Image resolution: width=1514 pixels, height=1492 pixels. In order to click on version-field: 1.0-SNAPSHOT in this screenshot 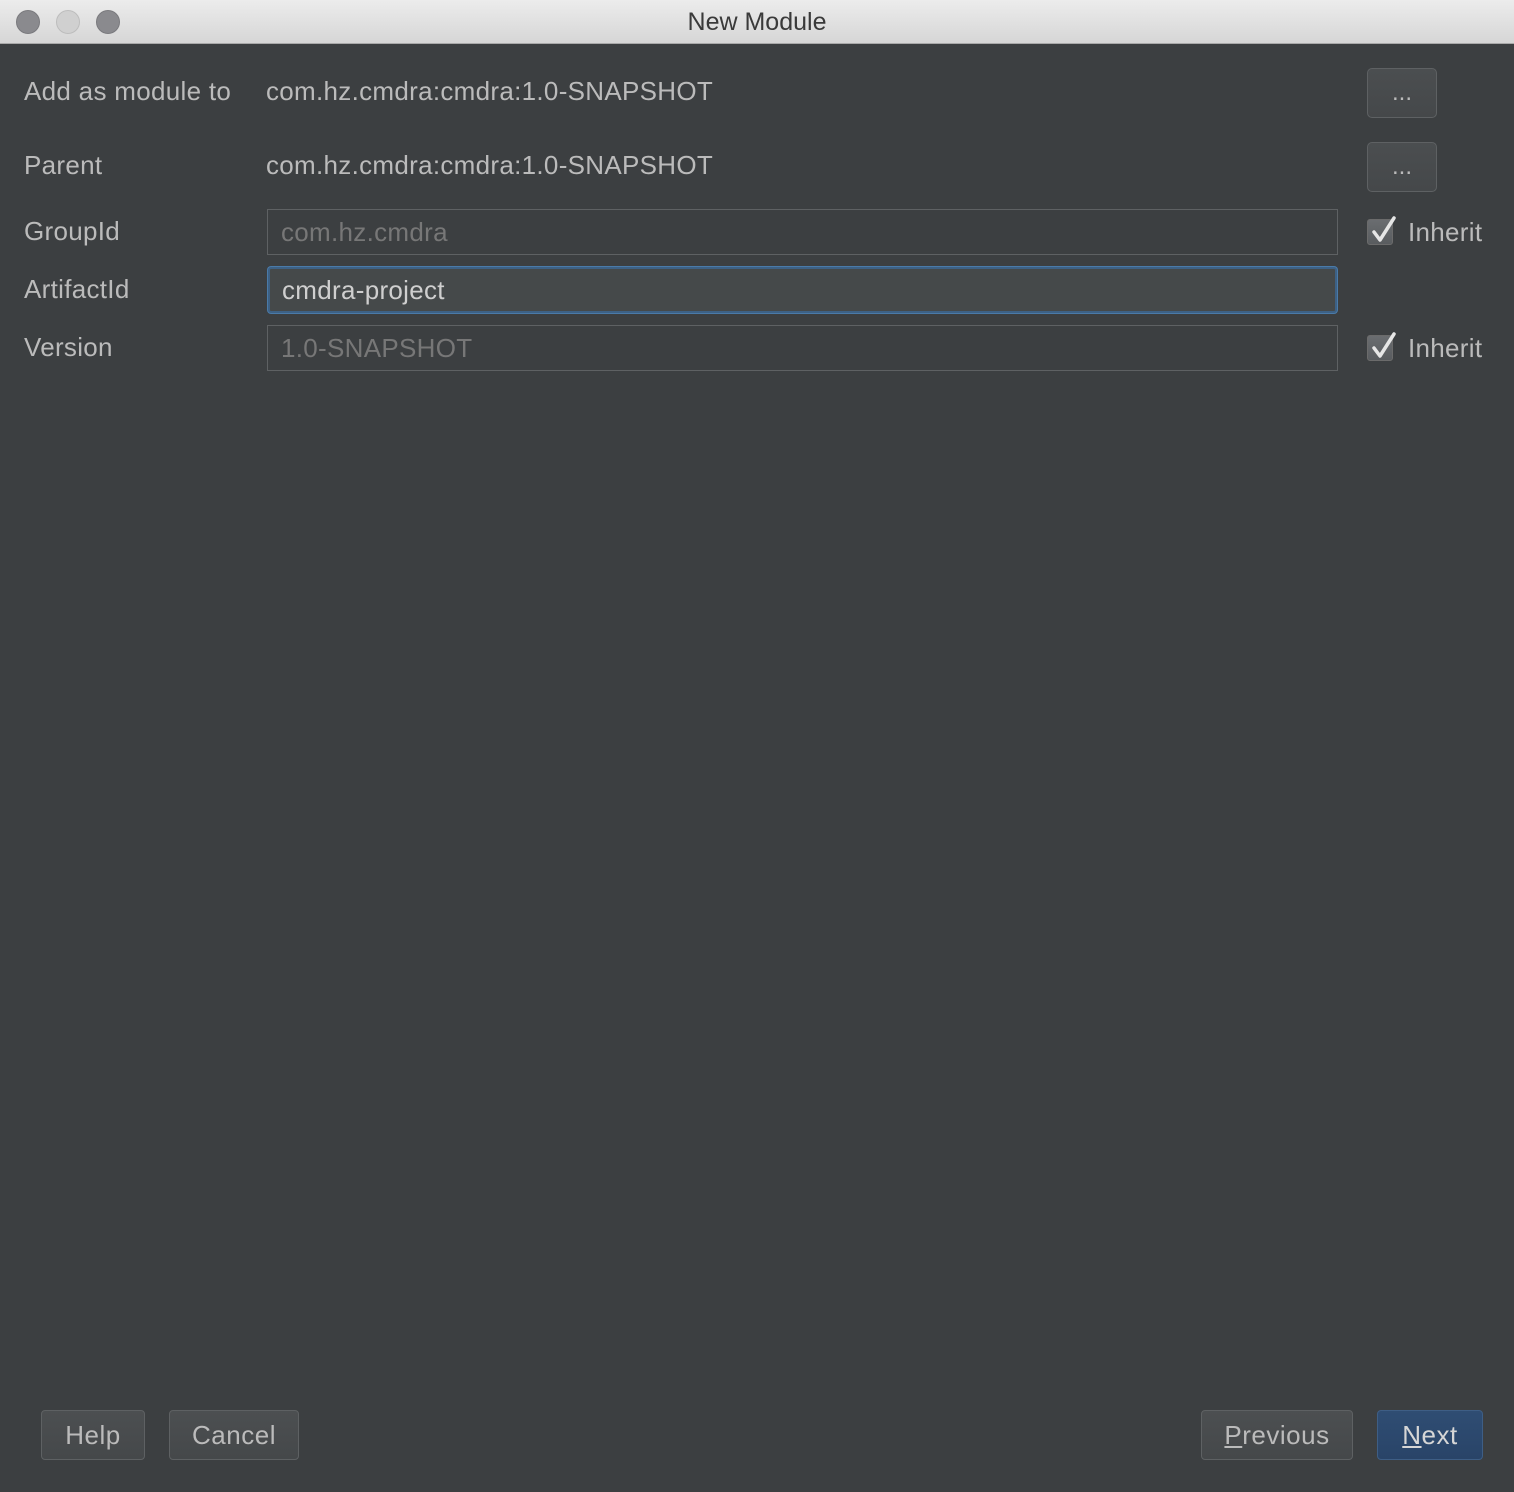, I will do `click(802, 348)`.